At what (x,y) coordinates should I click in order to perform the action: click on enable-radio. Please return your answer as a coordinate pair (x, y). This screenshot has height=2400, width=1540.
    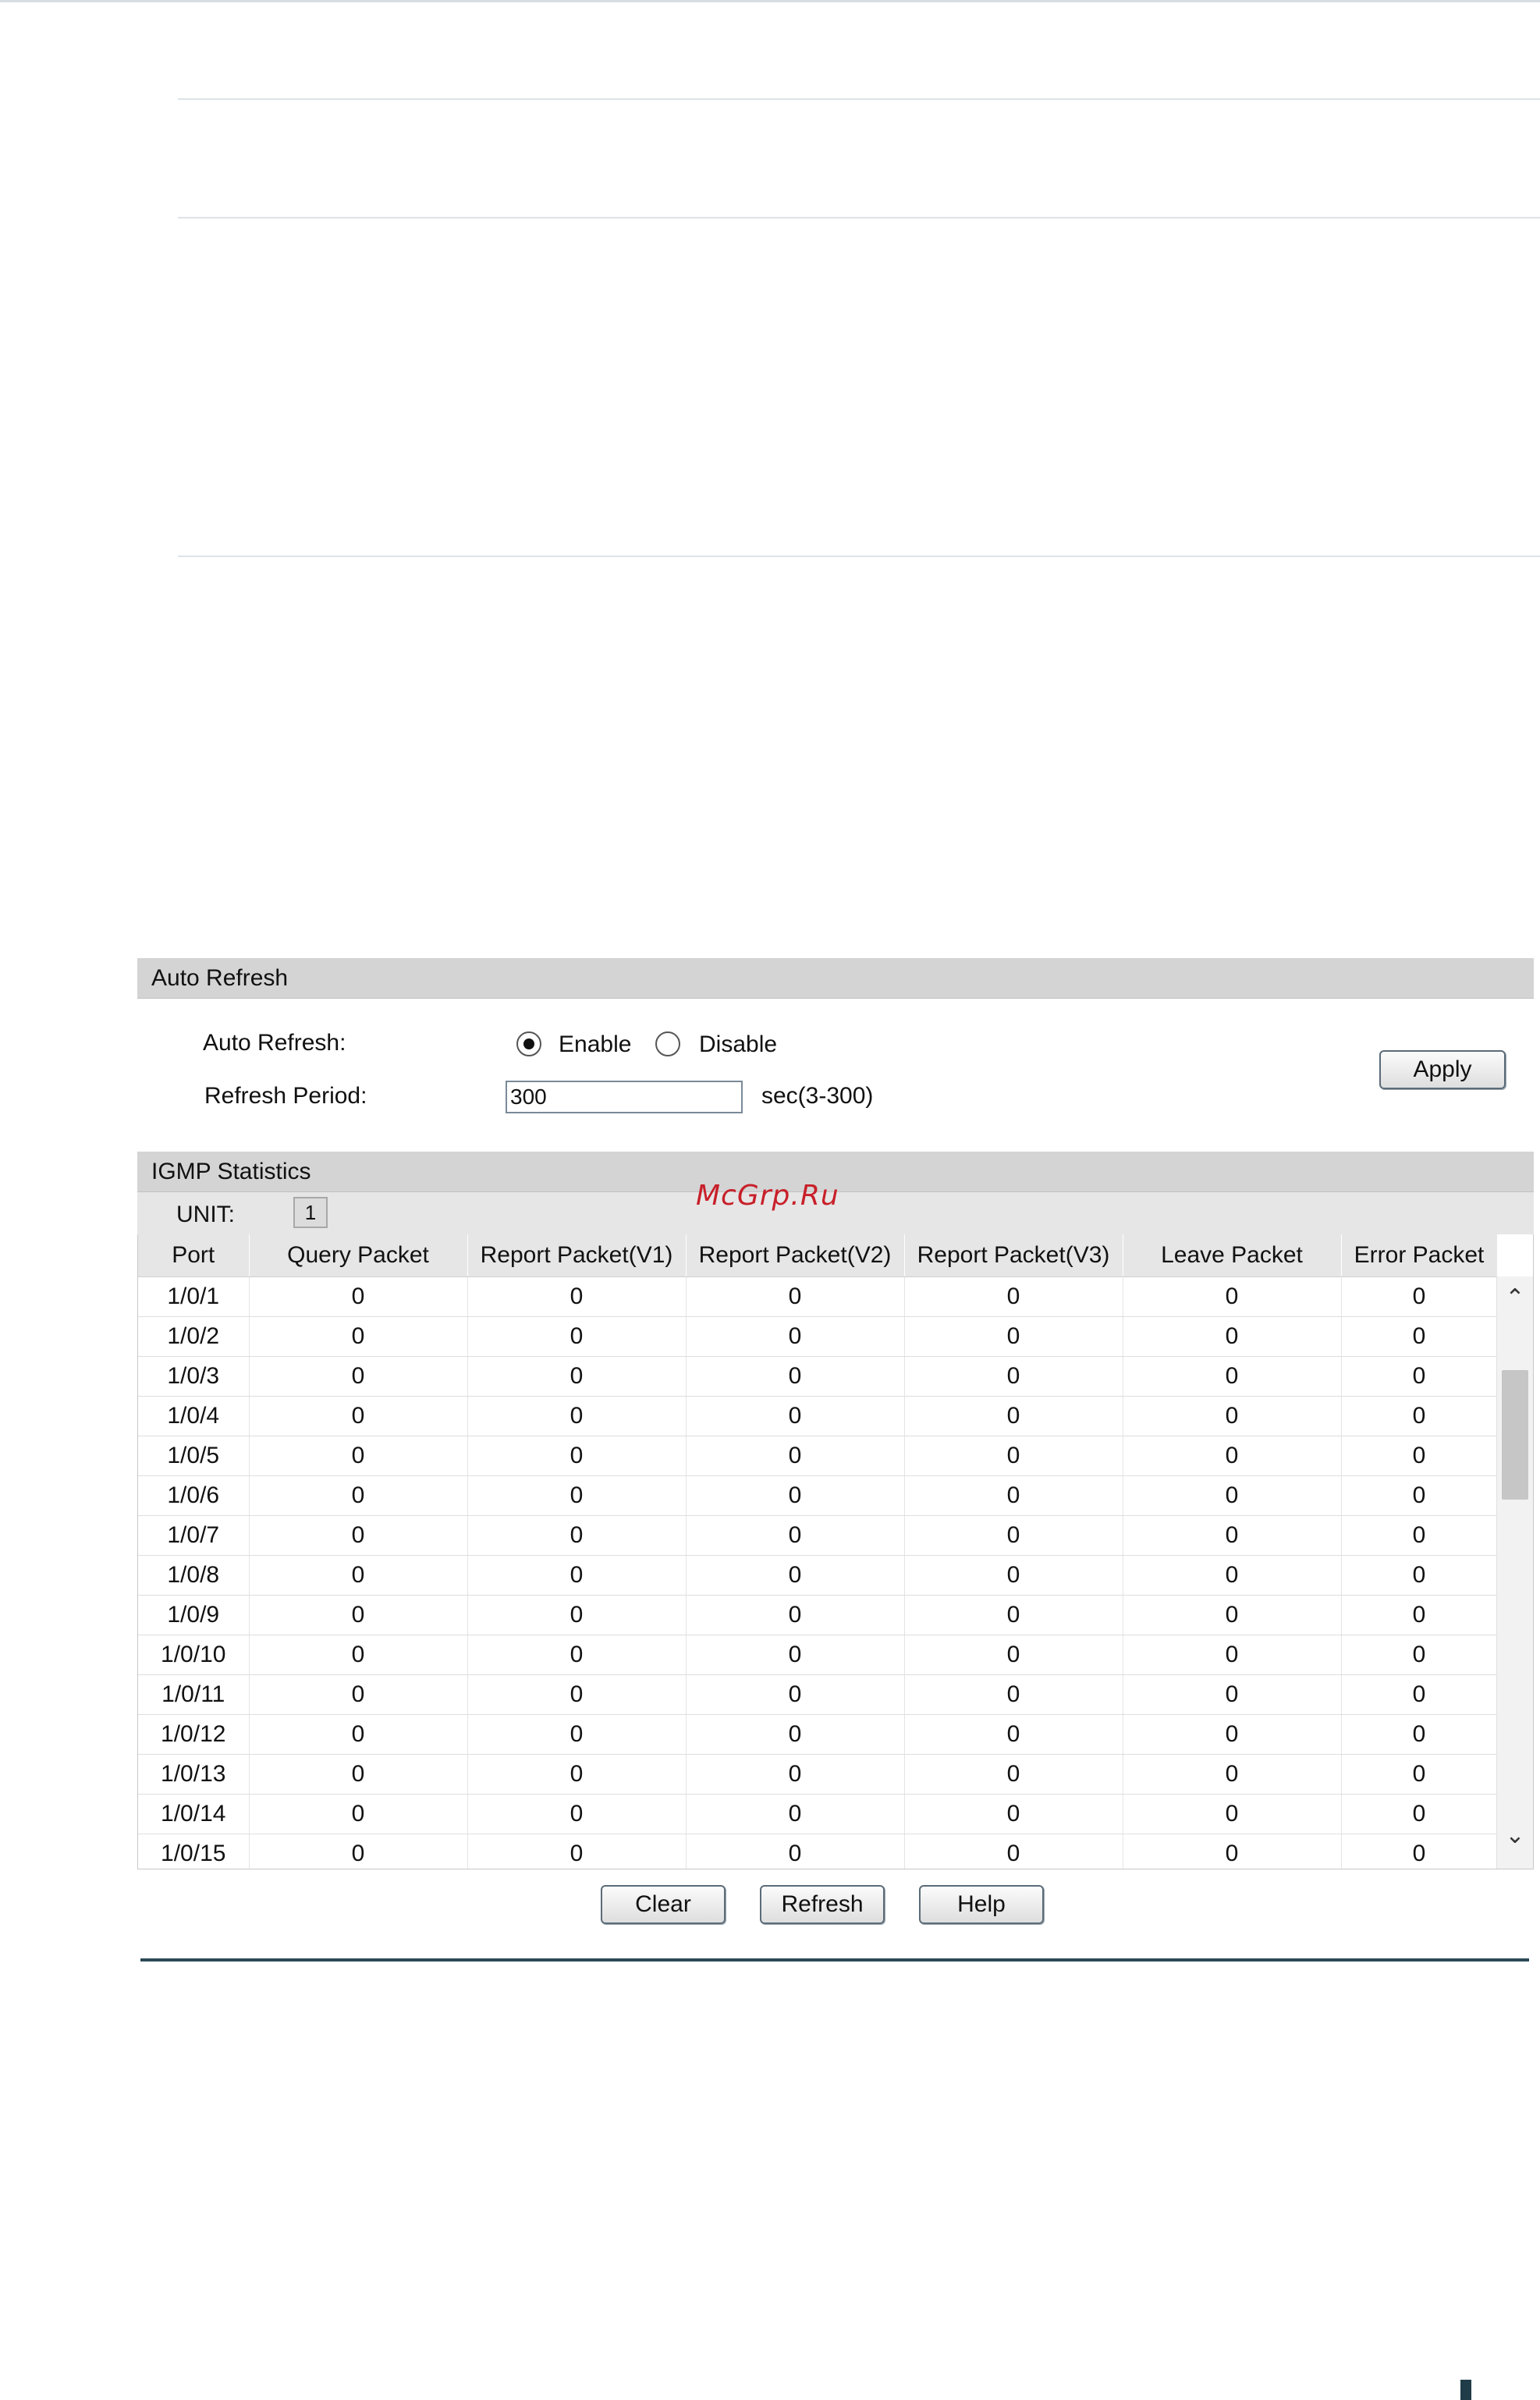
    Looking at the image, I should click on (528, 1043).